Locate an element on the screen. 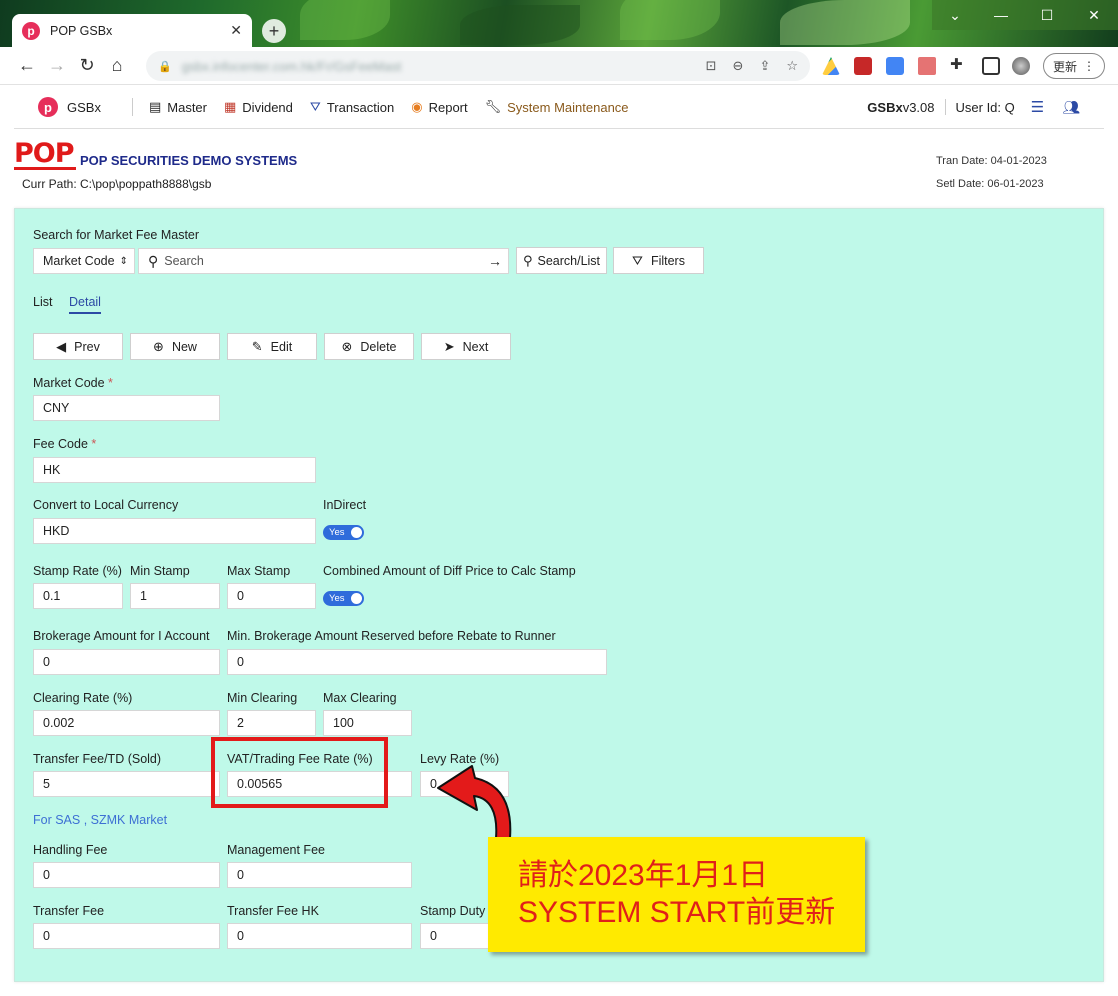  pop-company-logo: POP is located at coordinates (45, 154).